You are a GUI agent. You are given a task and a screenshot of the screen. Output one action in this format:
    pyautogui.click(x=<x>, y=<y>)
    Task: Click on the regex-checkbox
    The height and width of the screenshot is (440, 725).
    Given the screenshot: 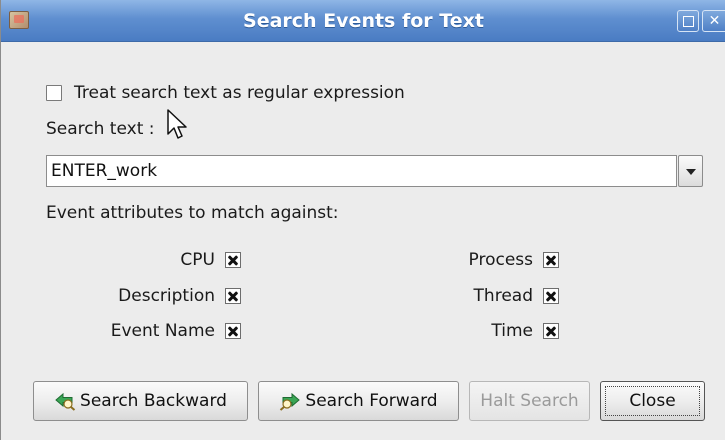 What is the action you would take?
    pyautogui.click(x=54, y=93)
    